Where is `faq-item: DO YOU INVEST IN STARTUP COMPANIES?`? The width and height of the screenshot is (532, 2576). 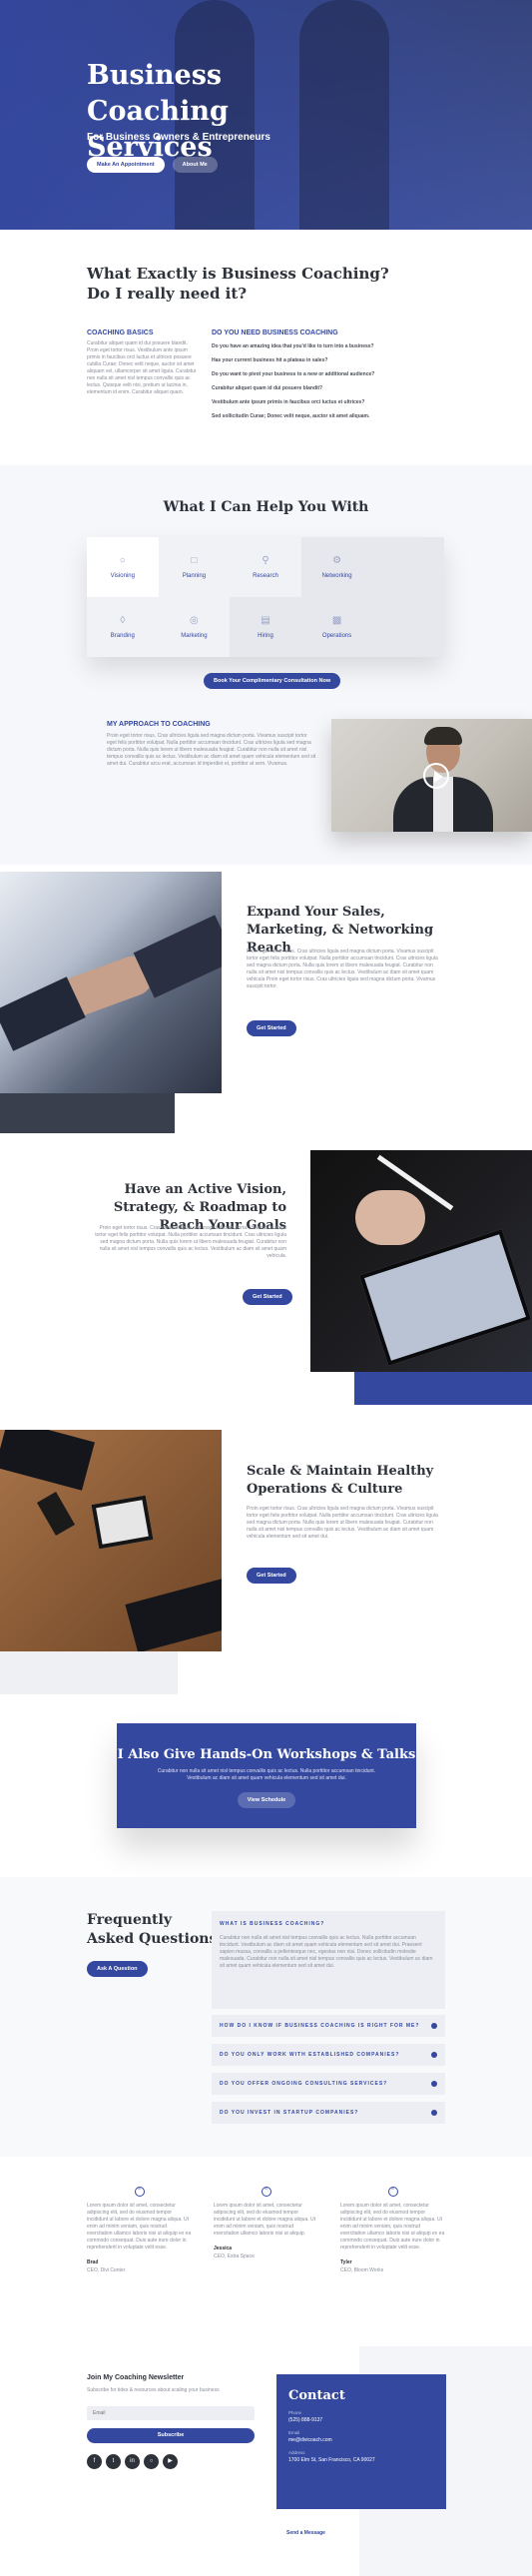 faq-item: DO YOU INVEST IN STARTUP COMPANIES? is located at coordinates (328, 2113).